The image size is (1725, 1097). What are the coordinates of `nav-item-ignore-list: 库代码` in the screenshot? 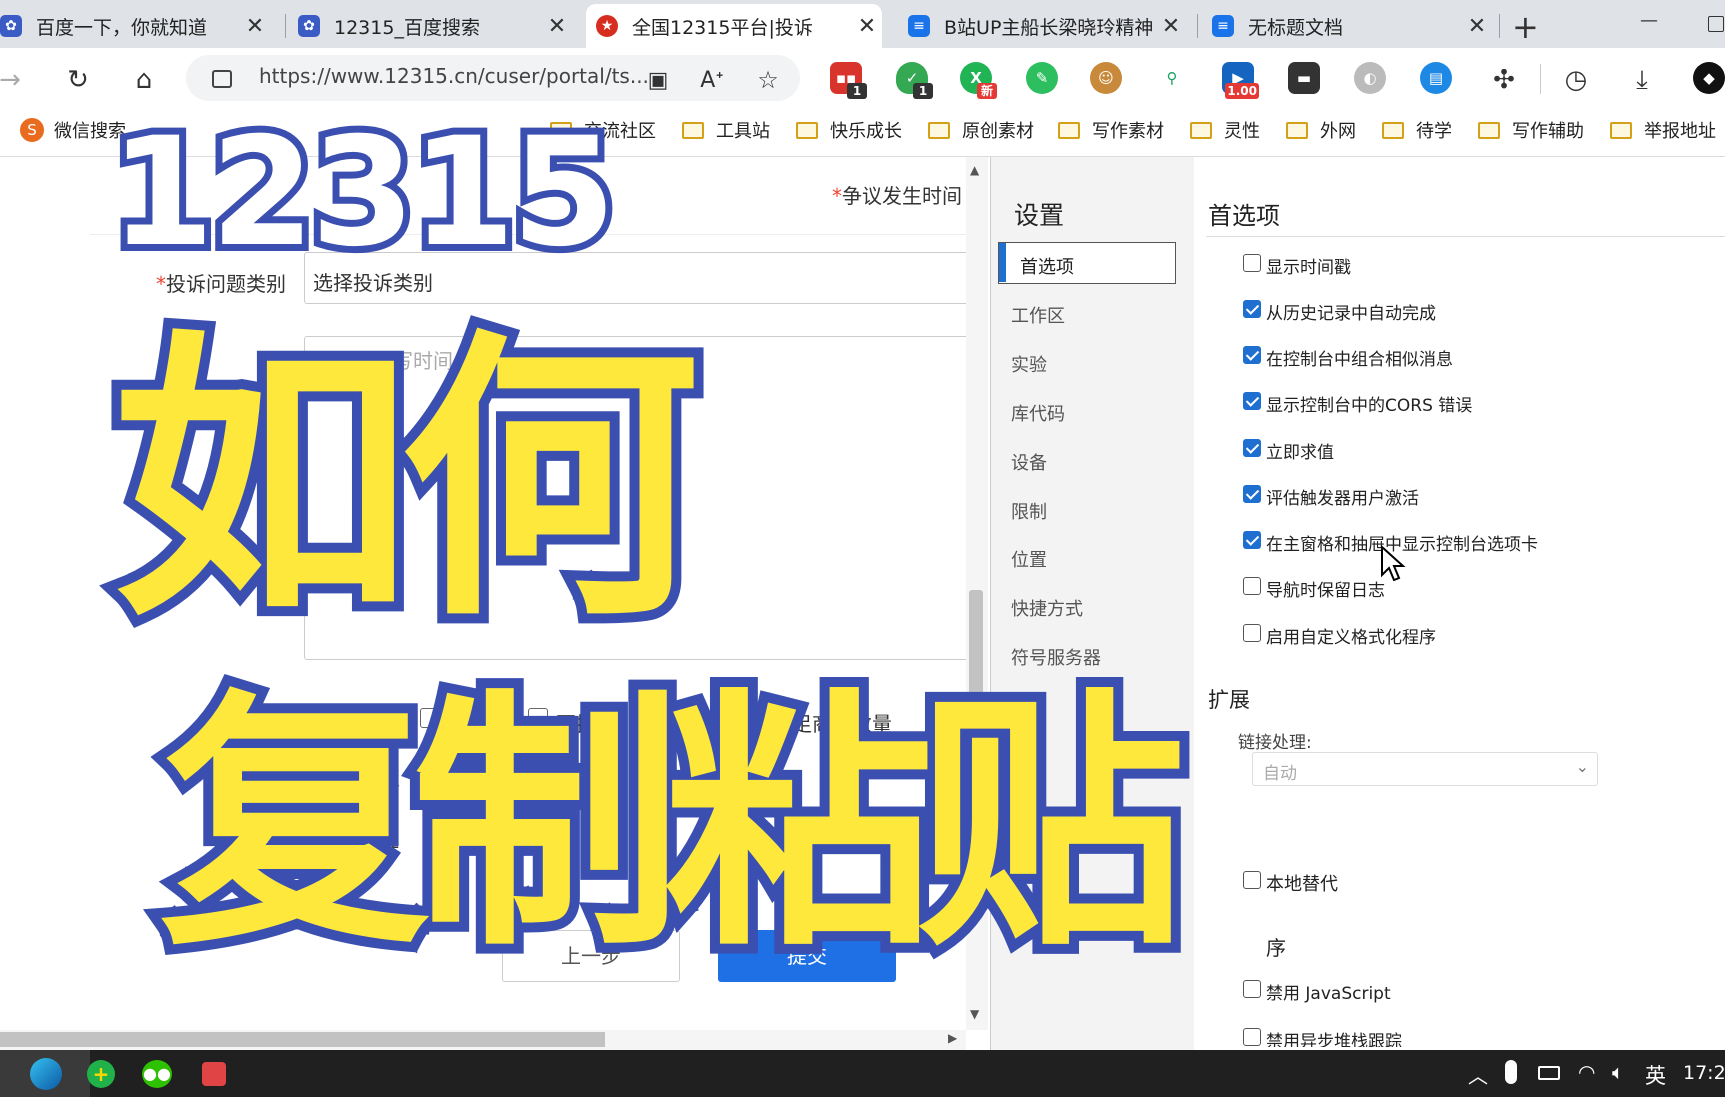 It's located at (1038, 413).